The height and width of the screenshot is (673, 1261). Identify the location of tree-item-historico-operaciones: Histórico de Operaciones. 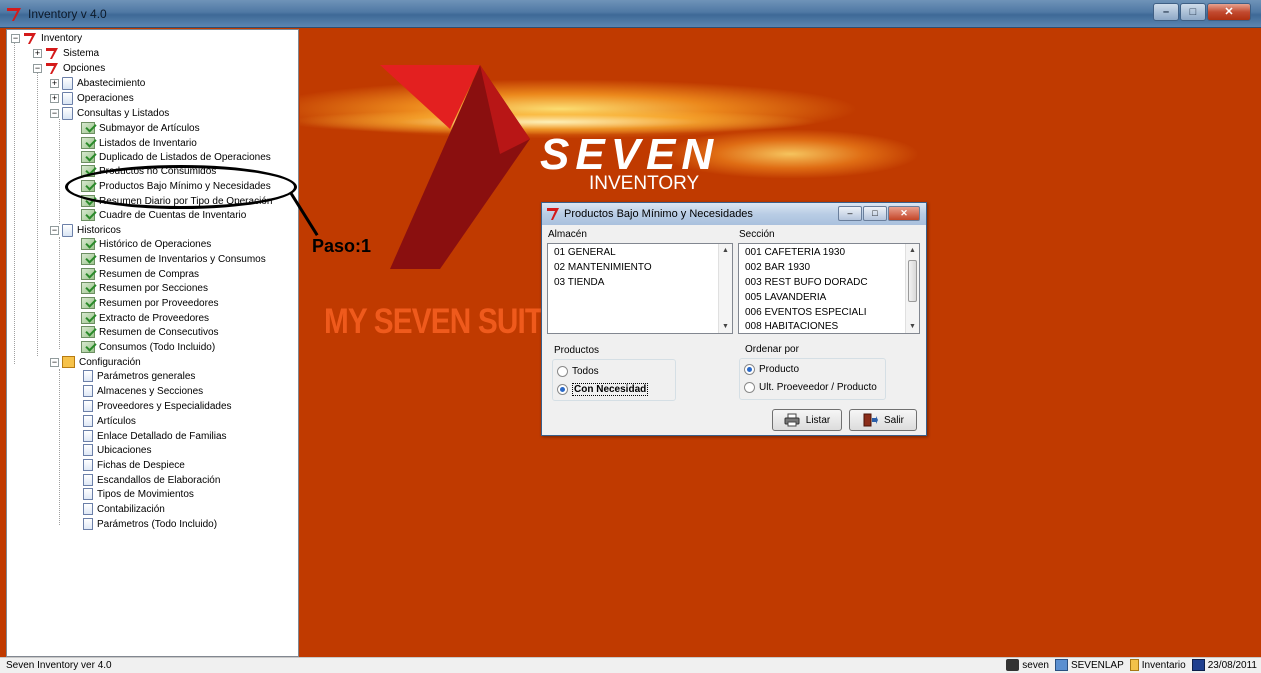
(146, 244).